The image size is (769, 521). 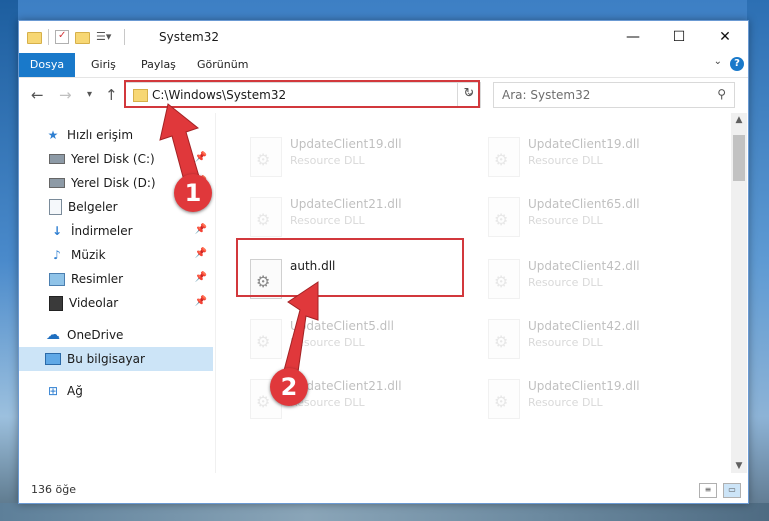 I want to click on desktop-background-left, so click(x=9, y=260).